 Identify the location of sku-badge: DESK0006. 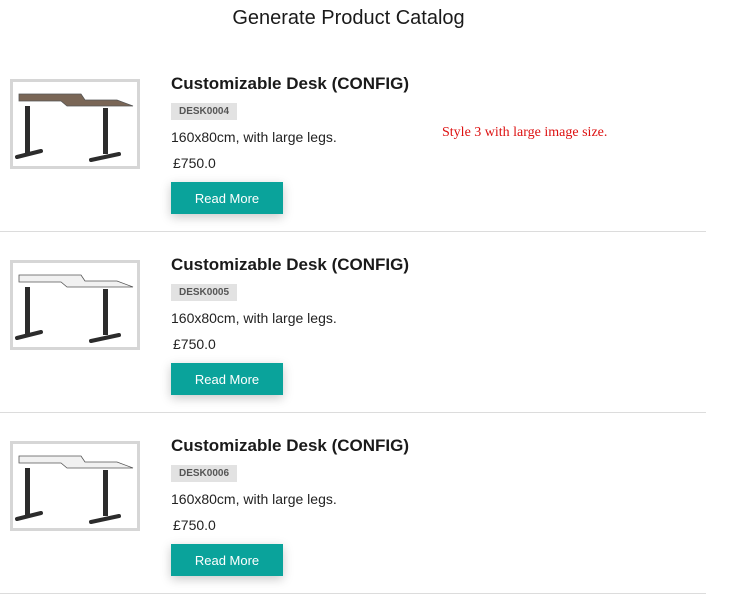
(204, 473).